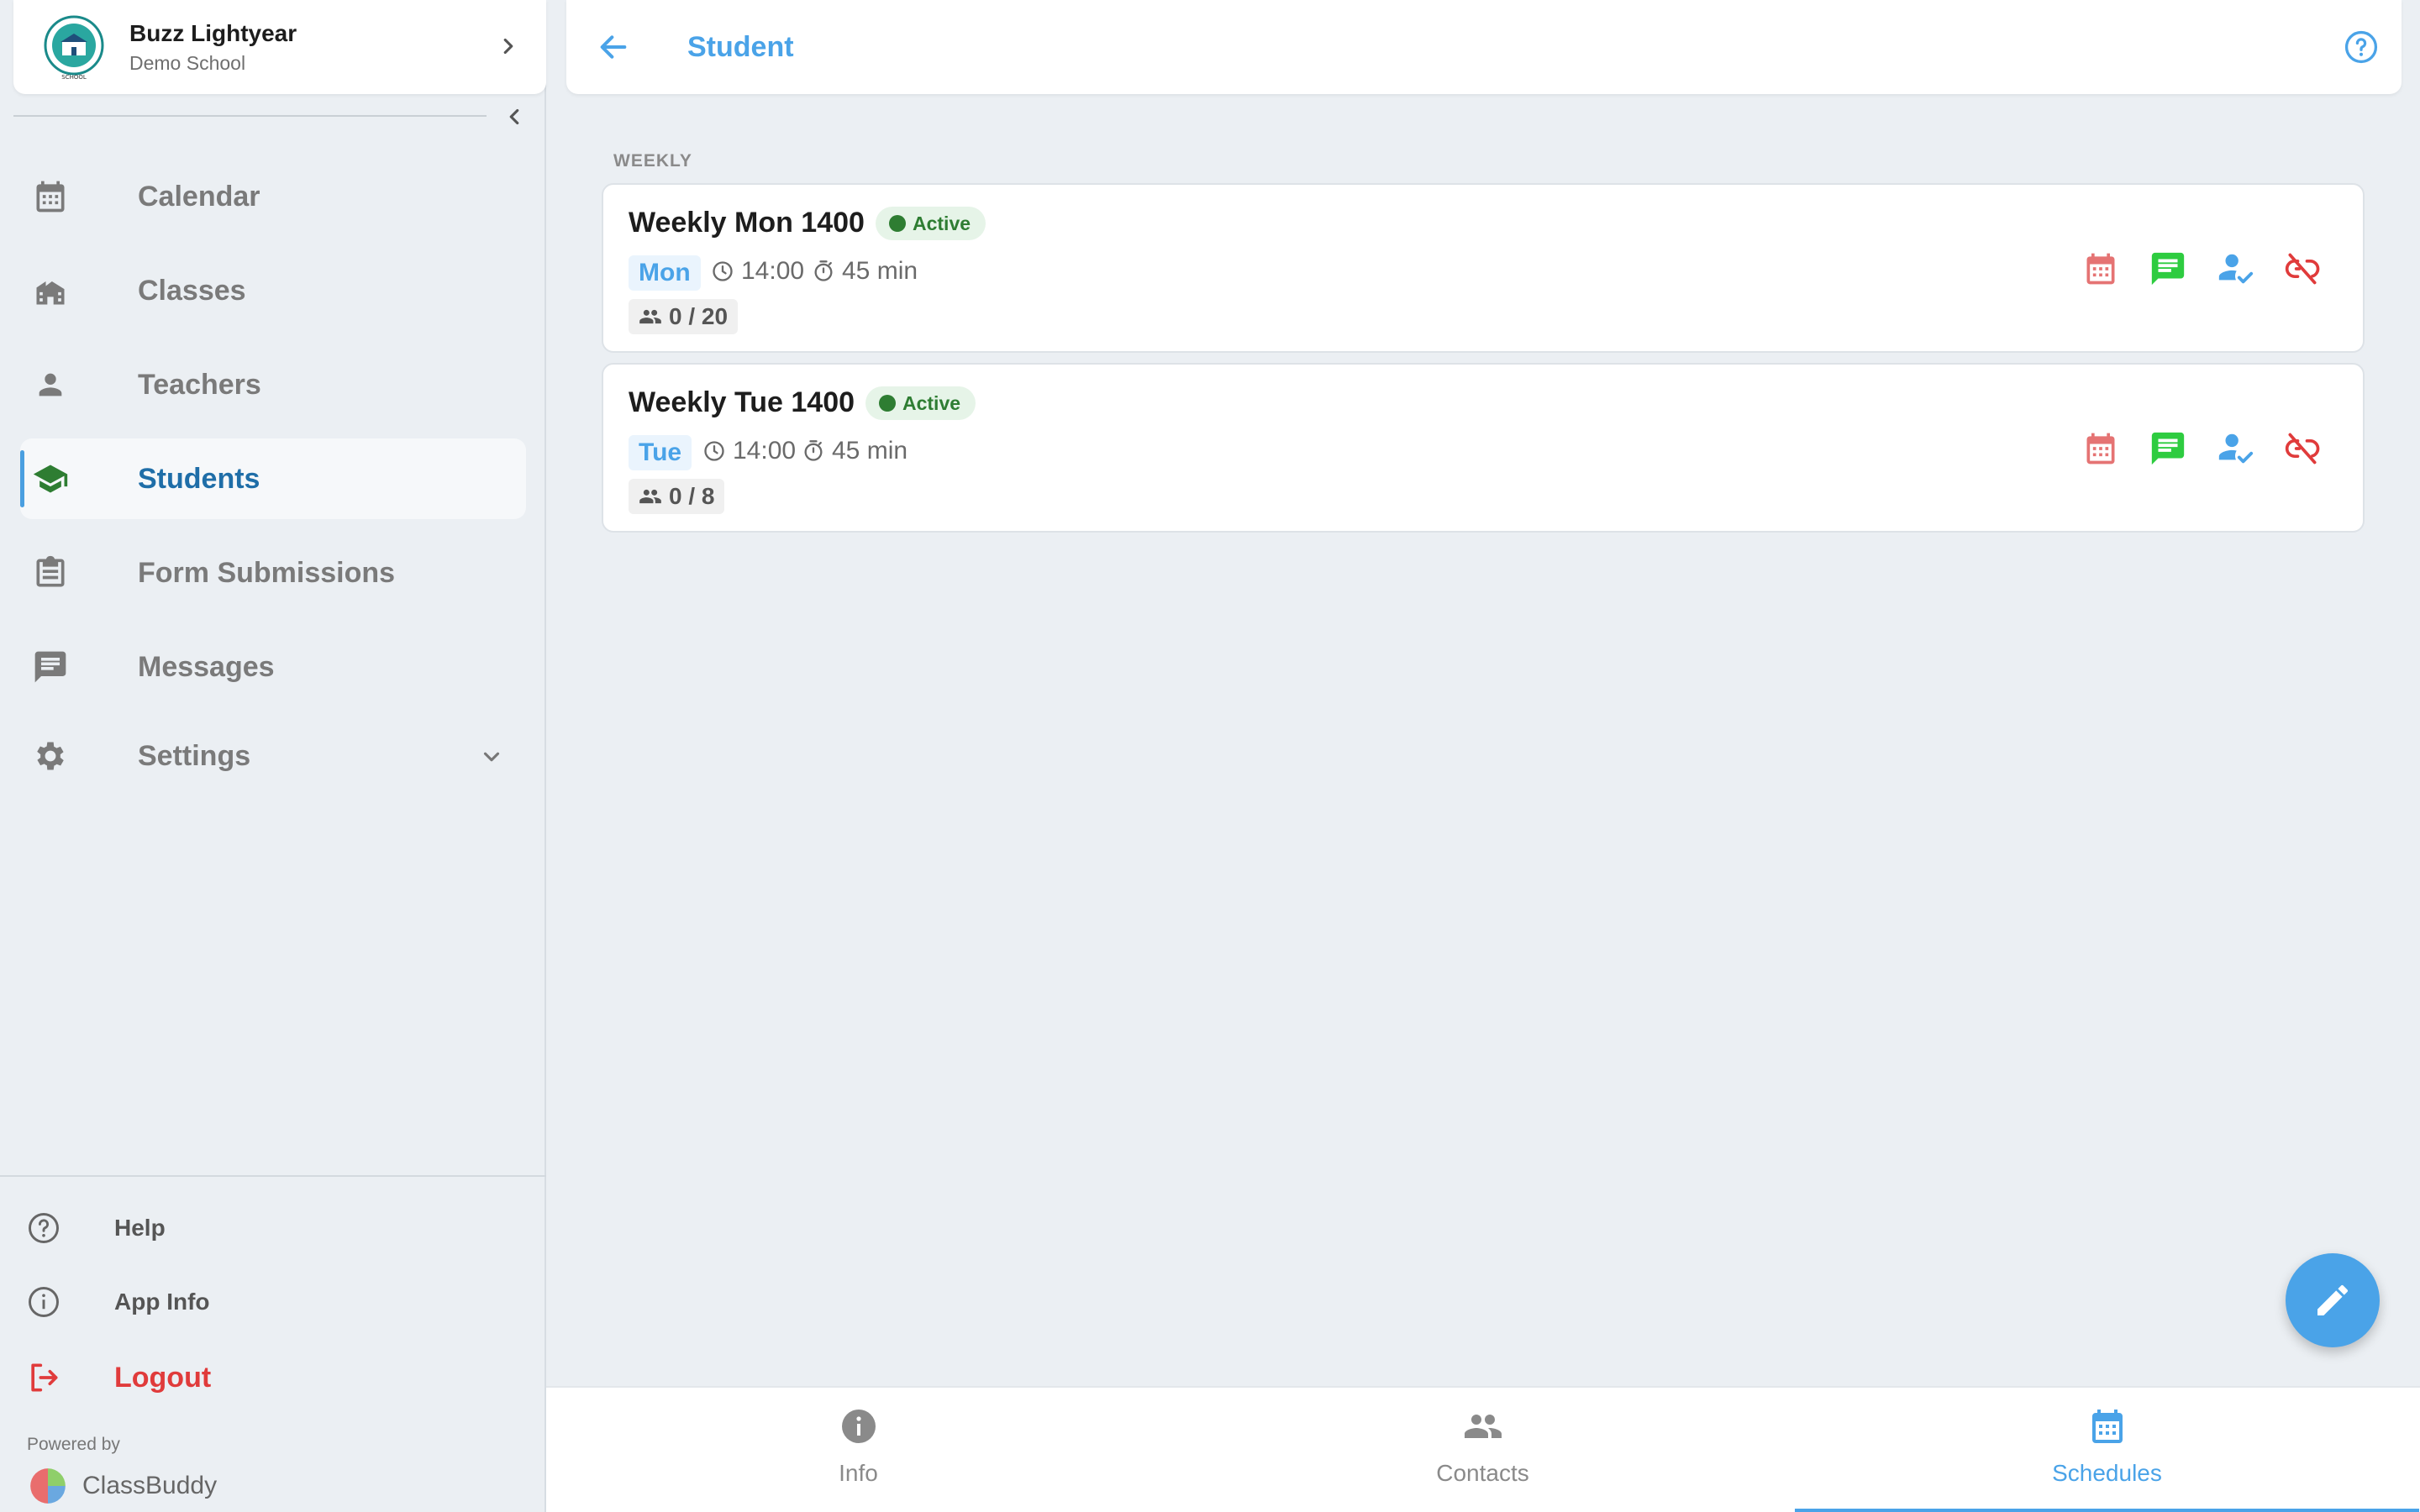 Image resolution: width=2420 pixels, height=1512 pixels. I want to click on info-circle-icon, so click(44, 1302).